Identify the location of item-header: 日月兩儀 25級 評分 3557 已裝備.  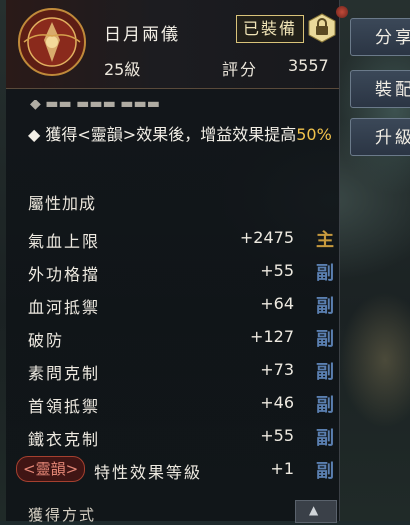
(172, 44).